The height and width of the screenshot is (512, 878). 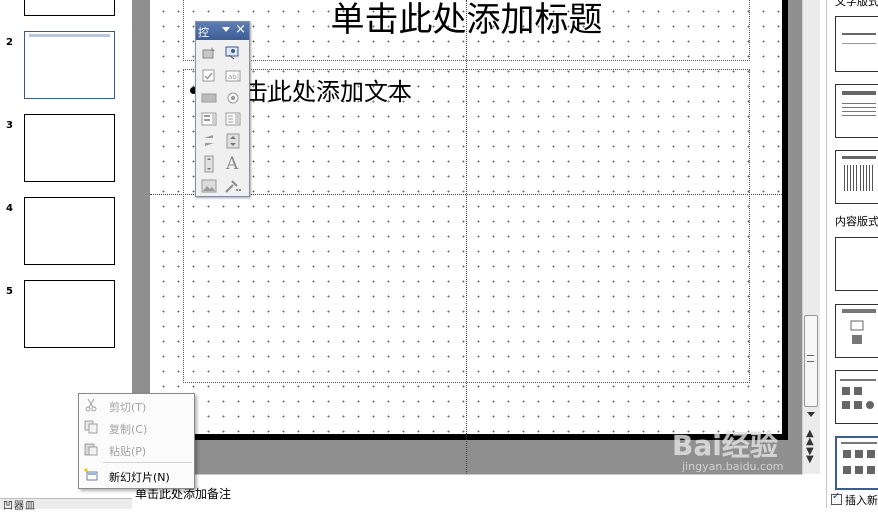 I want to click on layout-four-contents, so click(x=856, y=463).